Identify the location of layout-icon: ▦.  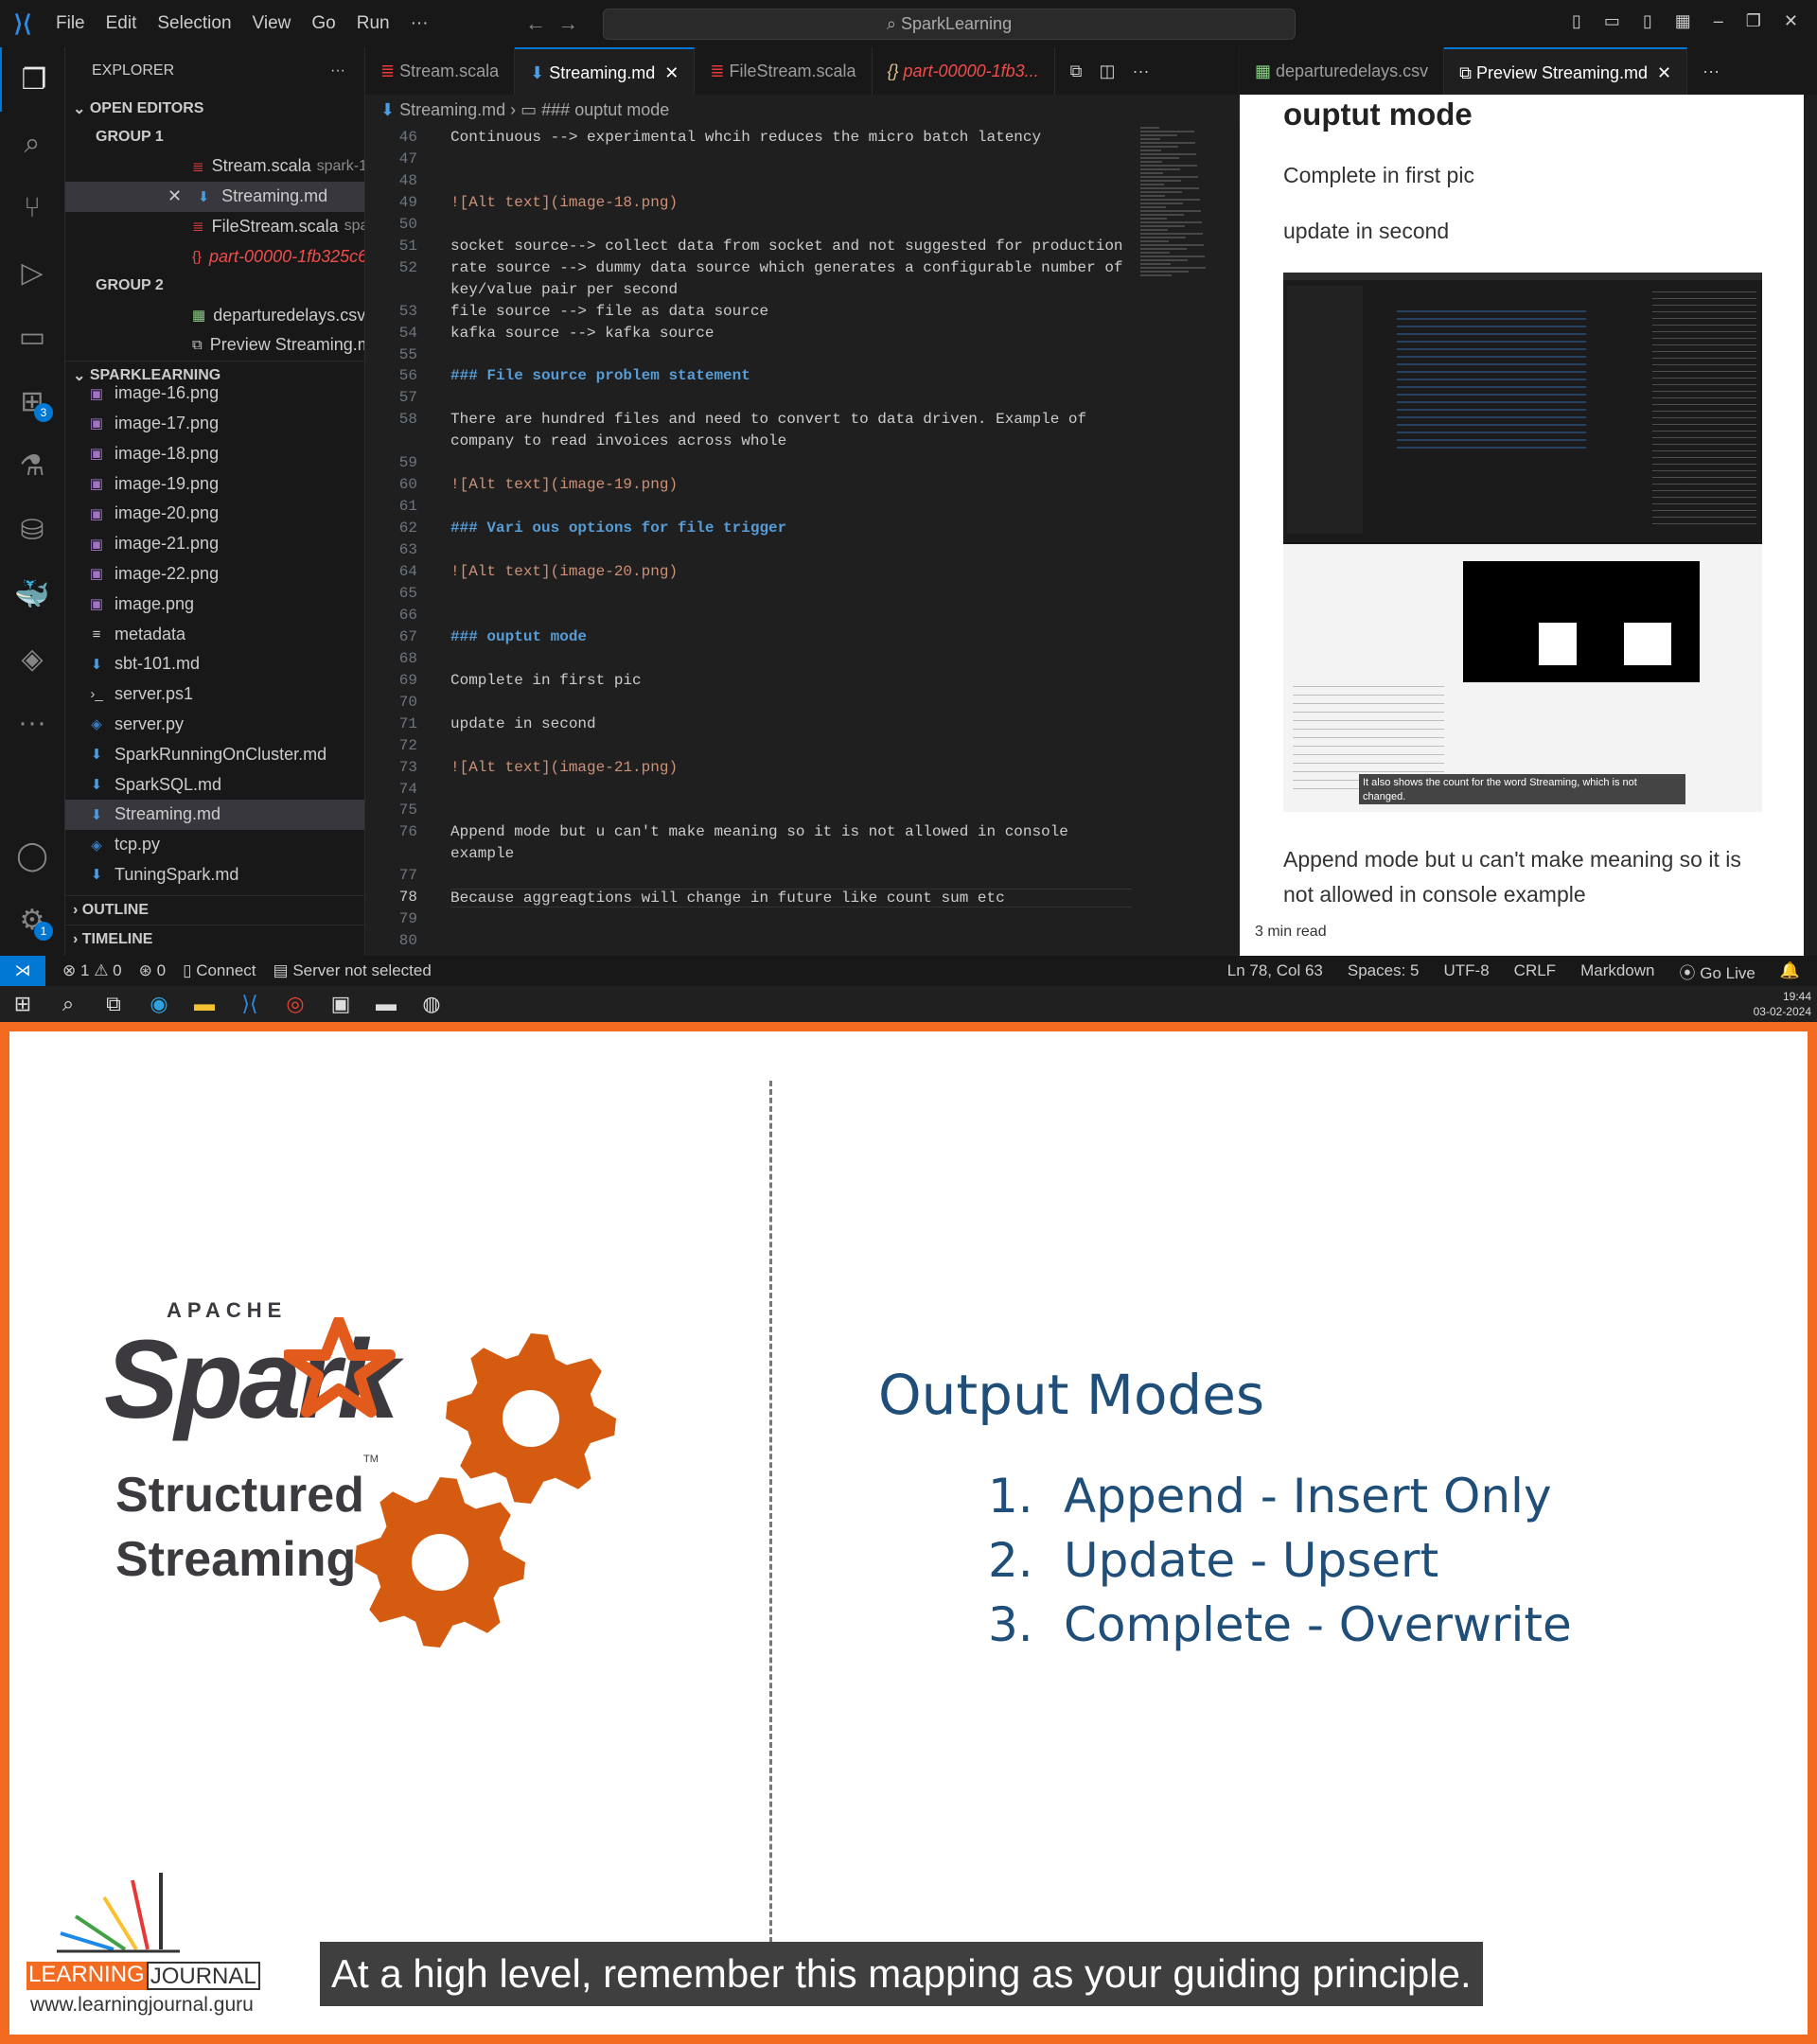
(1683, 21).